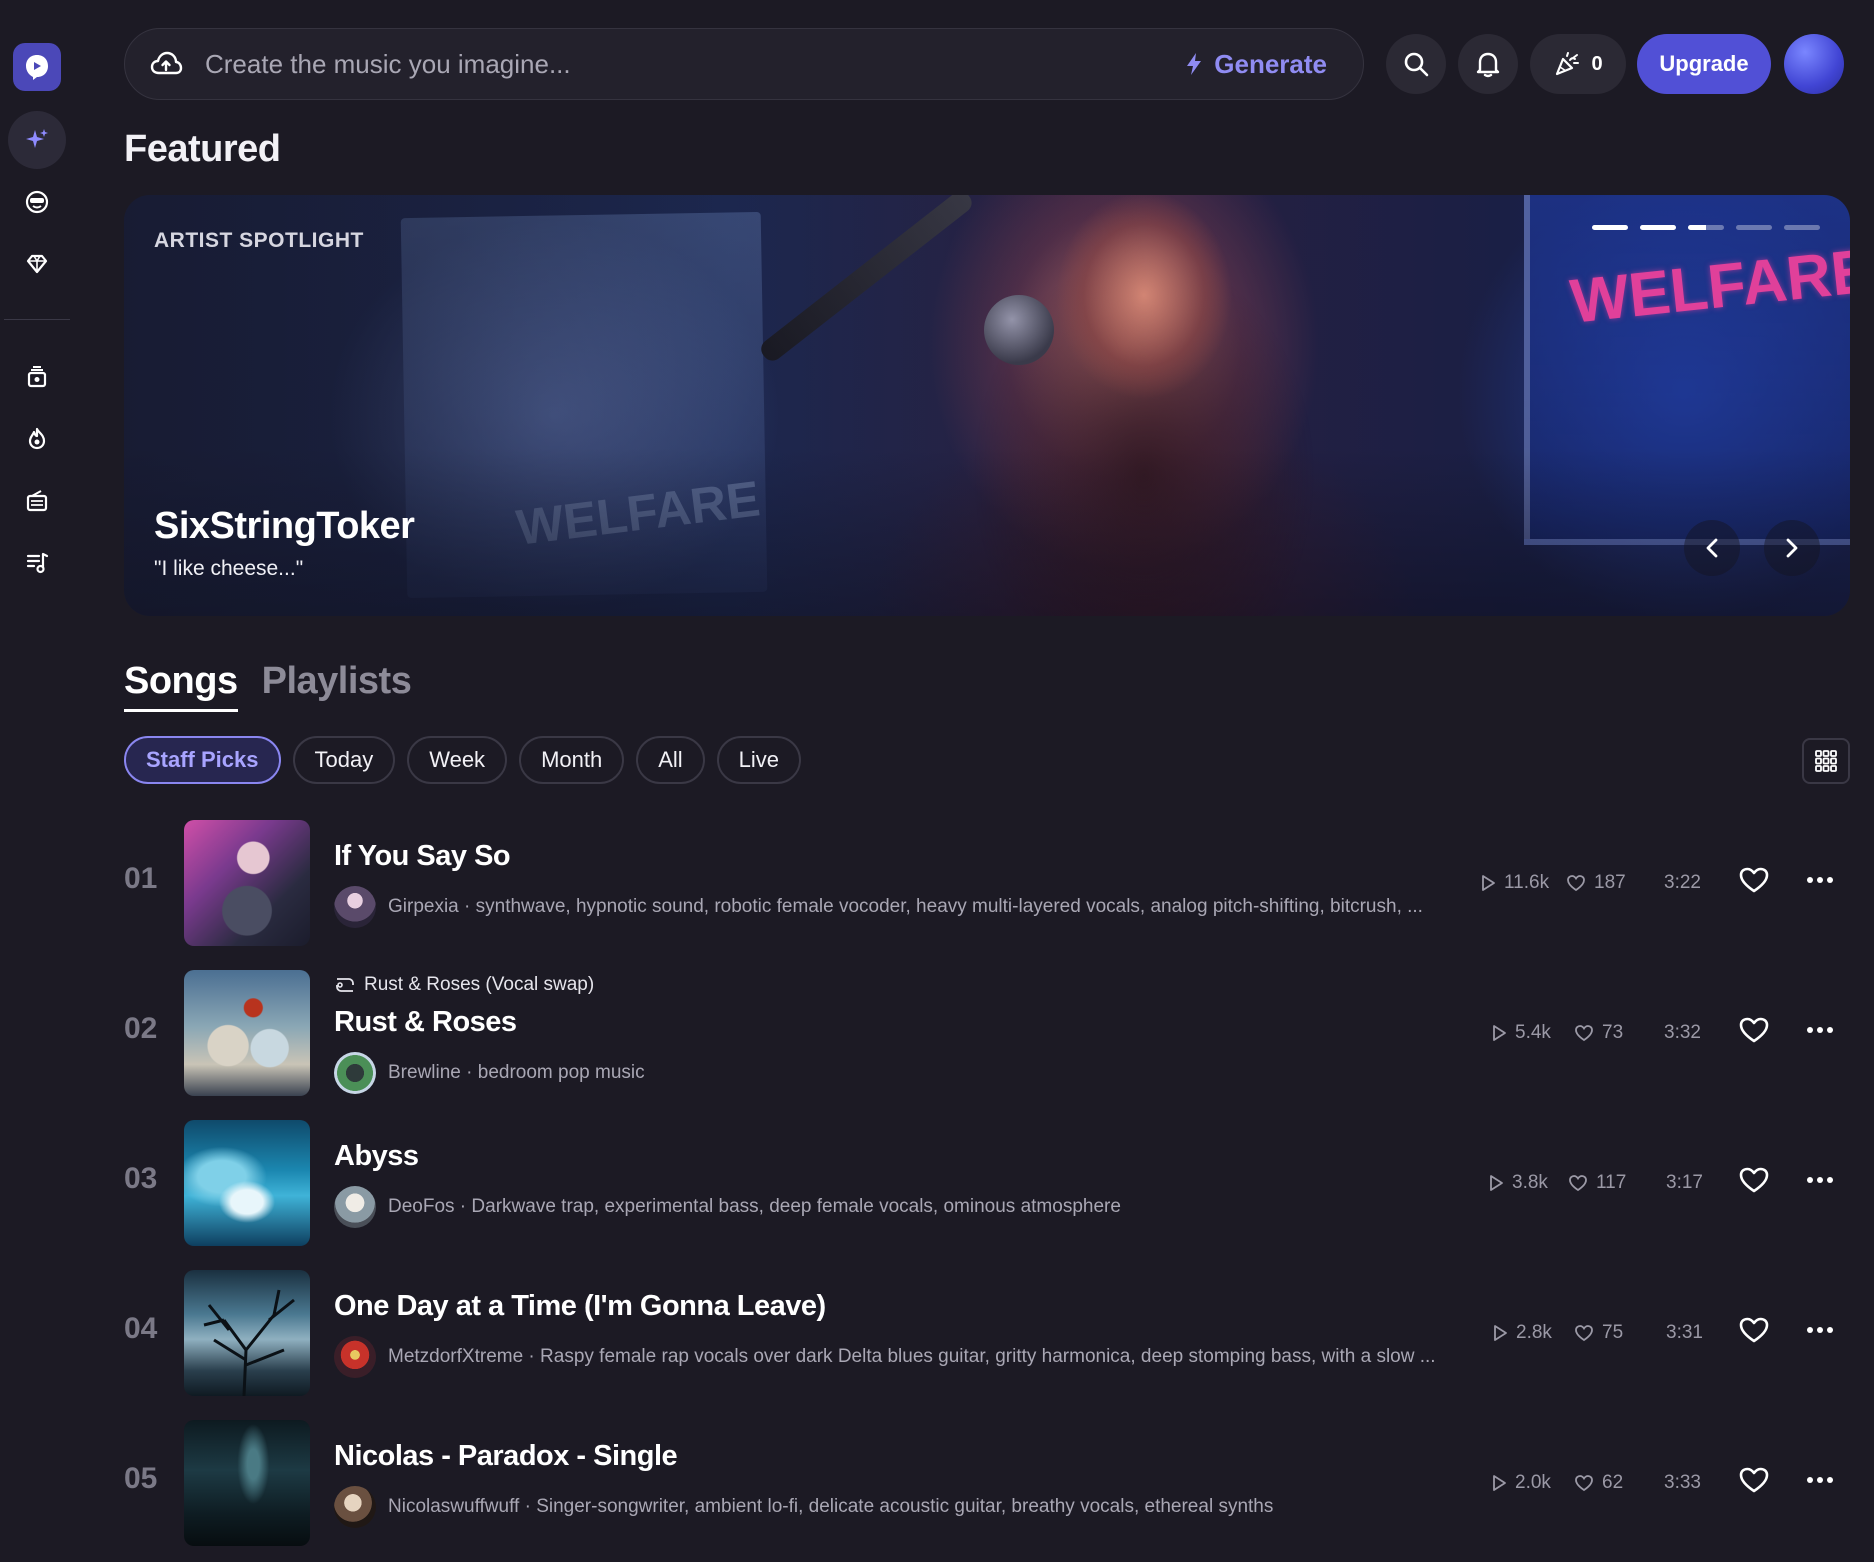 The image size is (1874, 1562). What do you see at coordinates (695, 64) in the screenshot?
I see `create-prompt-input` at bounding box center [695, 64].